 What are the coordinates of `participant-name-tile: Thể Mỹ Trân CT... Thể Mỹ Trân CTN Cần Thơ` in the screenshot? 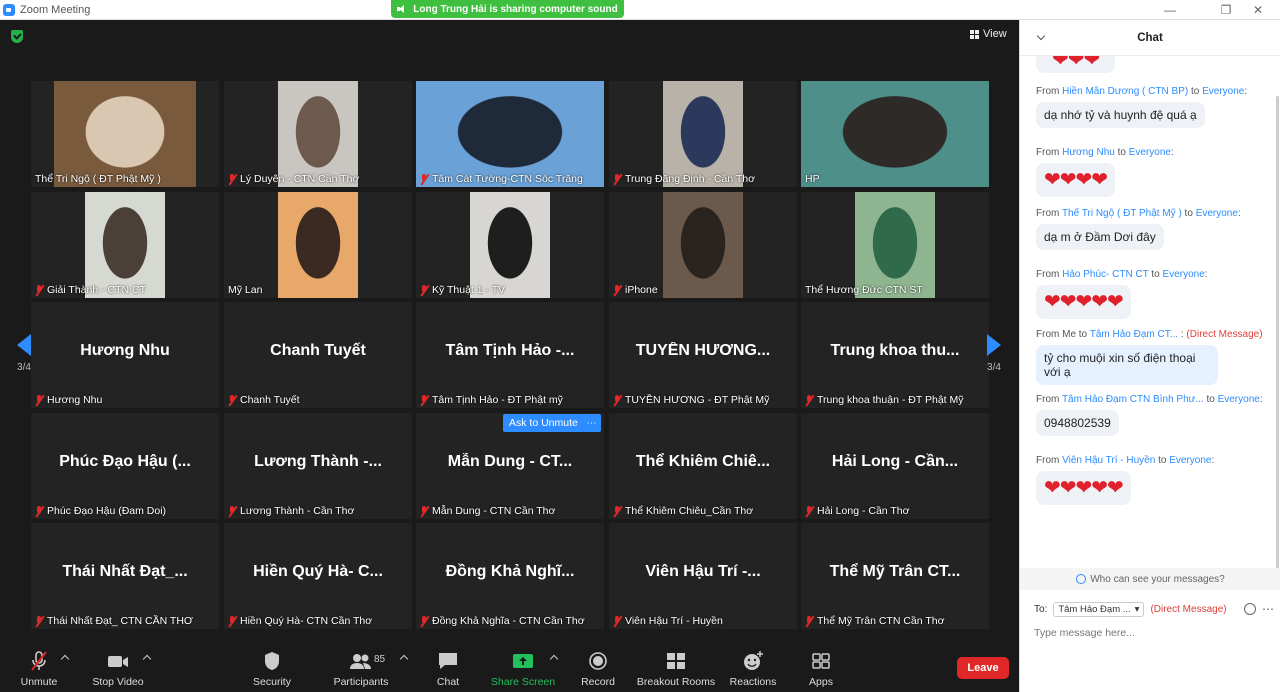 It's located at (895, 576).